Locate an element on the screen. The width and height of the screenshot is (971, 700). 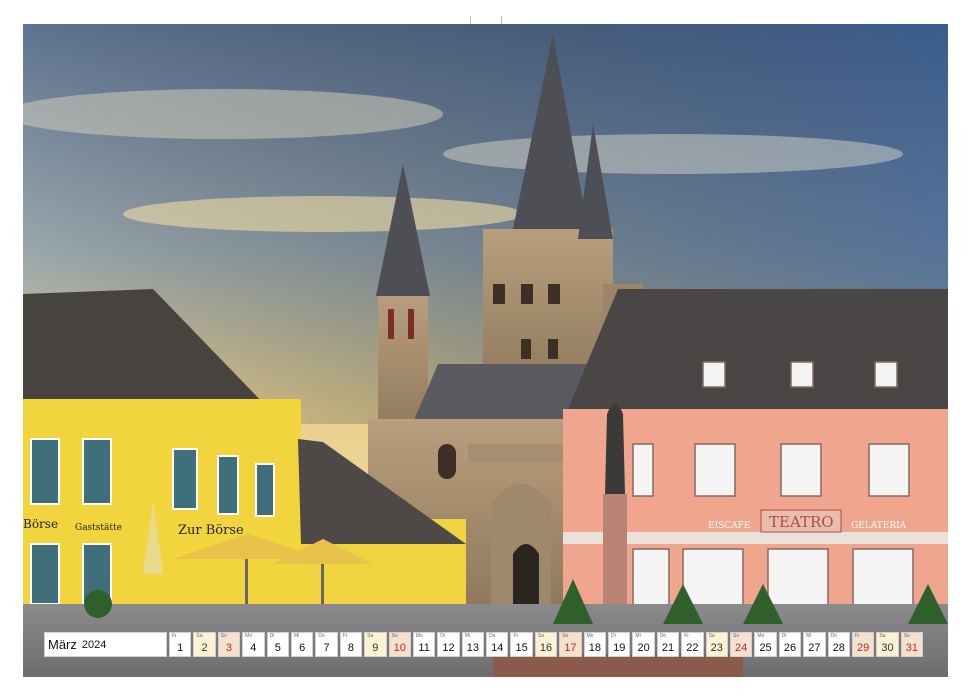
day-number: 5 is located at coordinates (277, 648).